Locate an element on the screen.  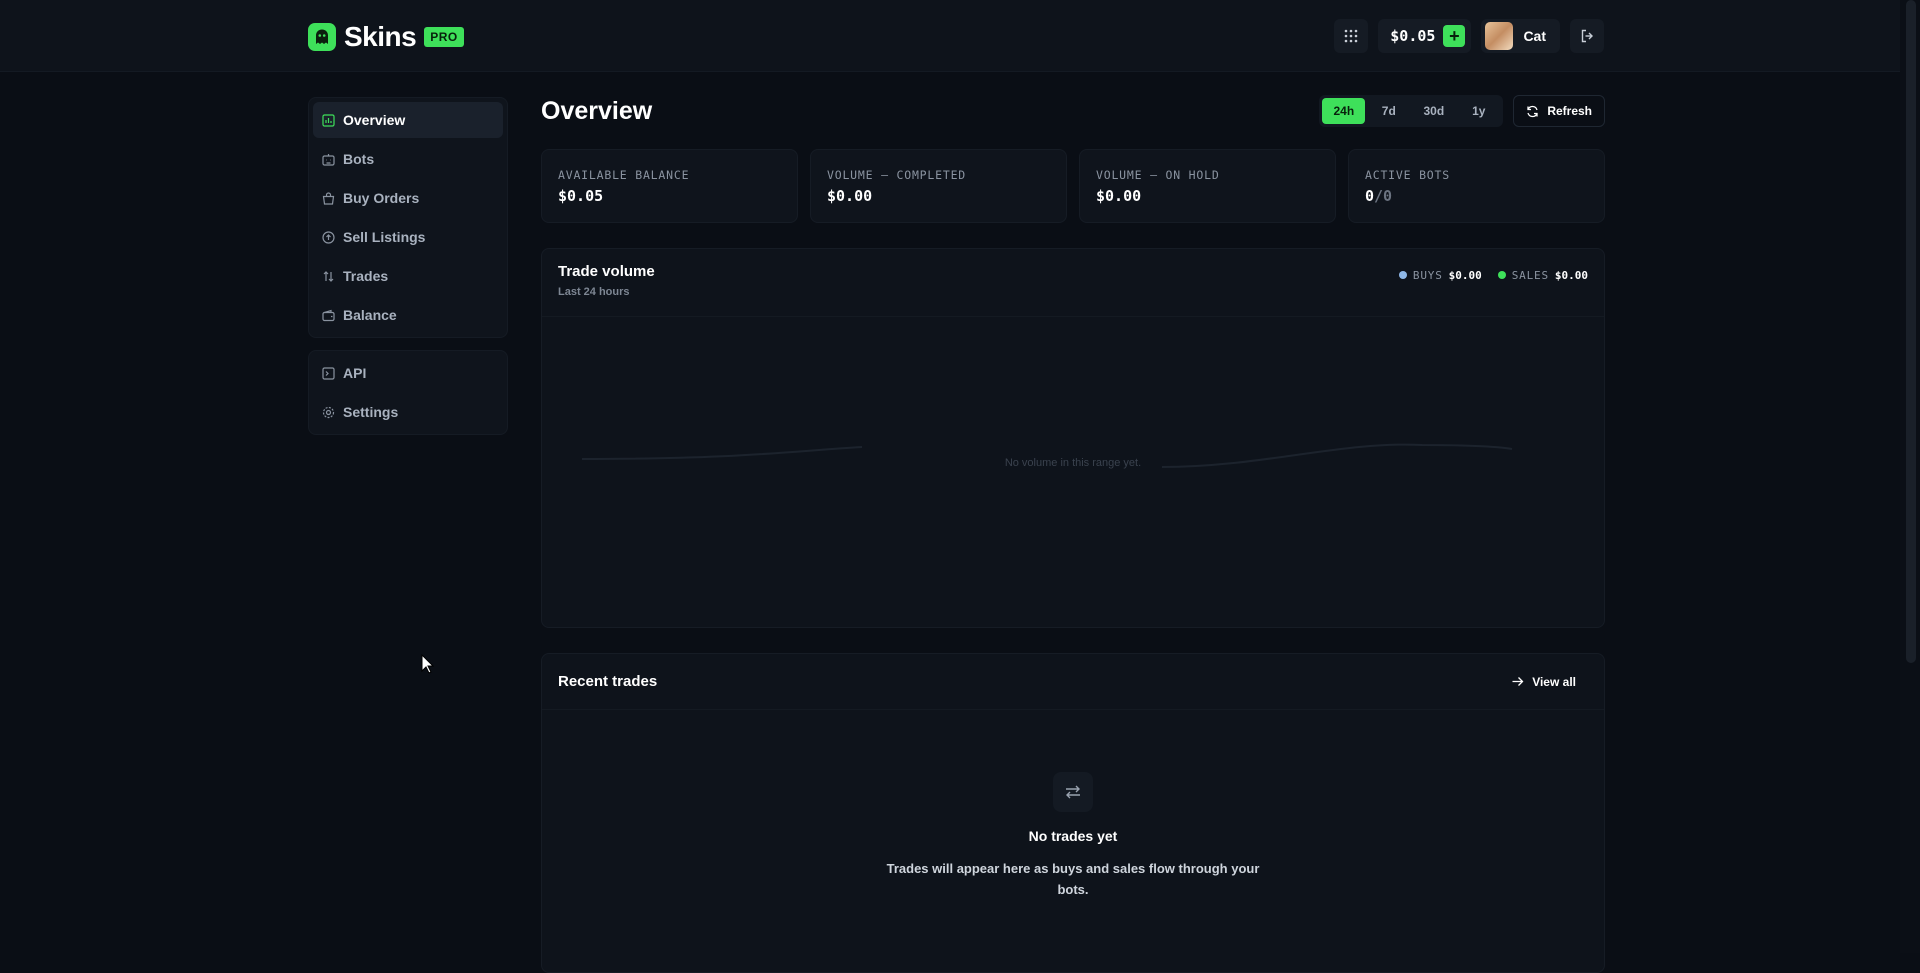
pro-badge: PRO is located at coordinates (444, 37).